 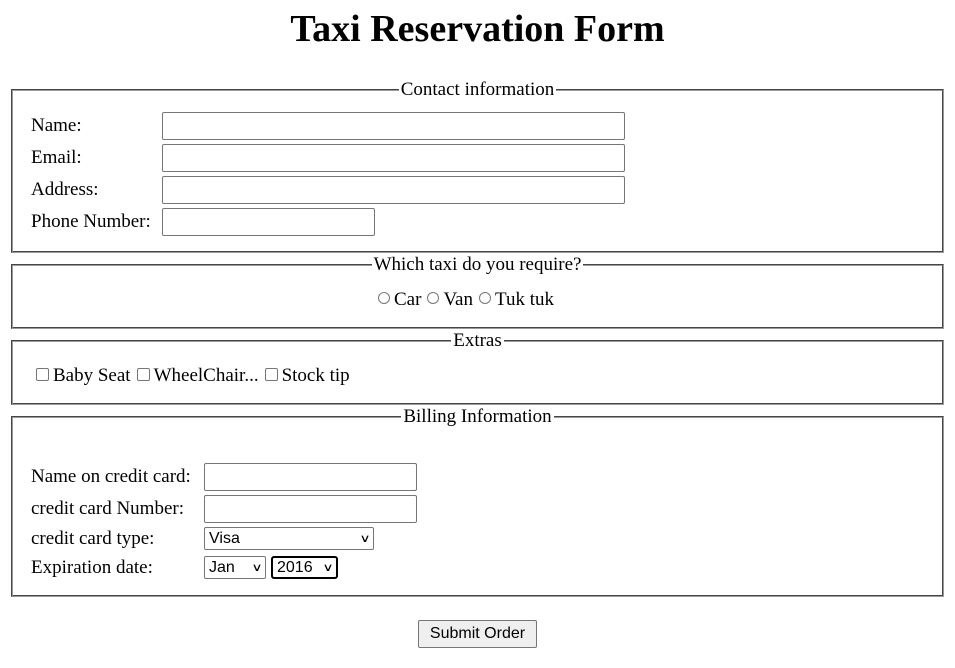 I want to click on car-radio, so click(x=384, y=298).